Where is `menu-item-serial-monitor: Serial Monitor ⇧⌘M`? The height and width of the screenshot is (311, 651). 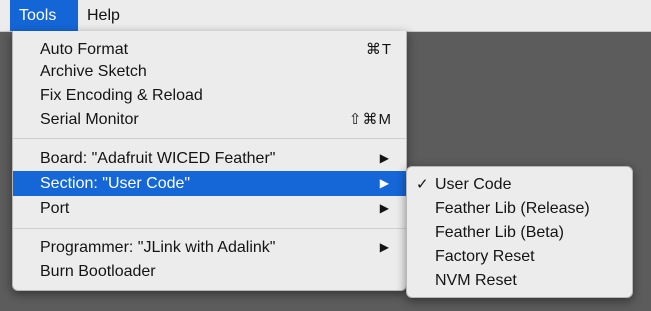 menu-item-serial-monitor: Serial Monitor ⇧⌘M is located at coordinates (209, 119).